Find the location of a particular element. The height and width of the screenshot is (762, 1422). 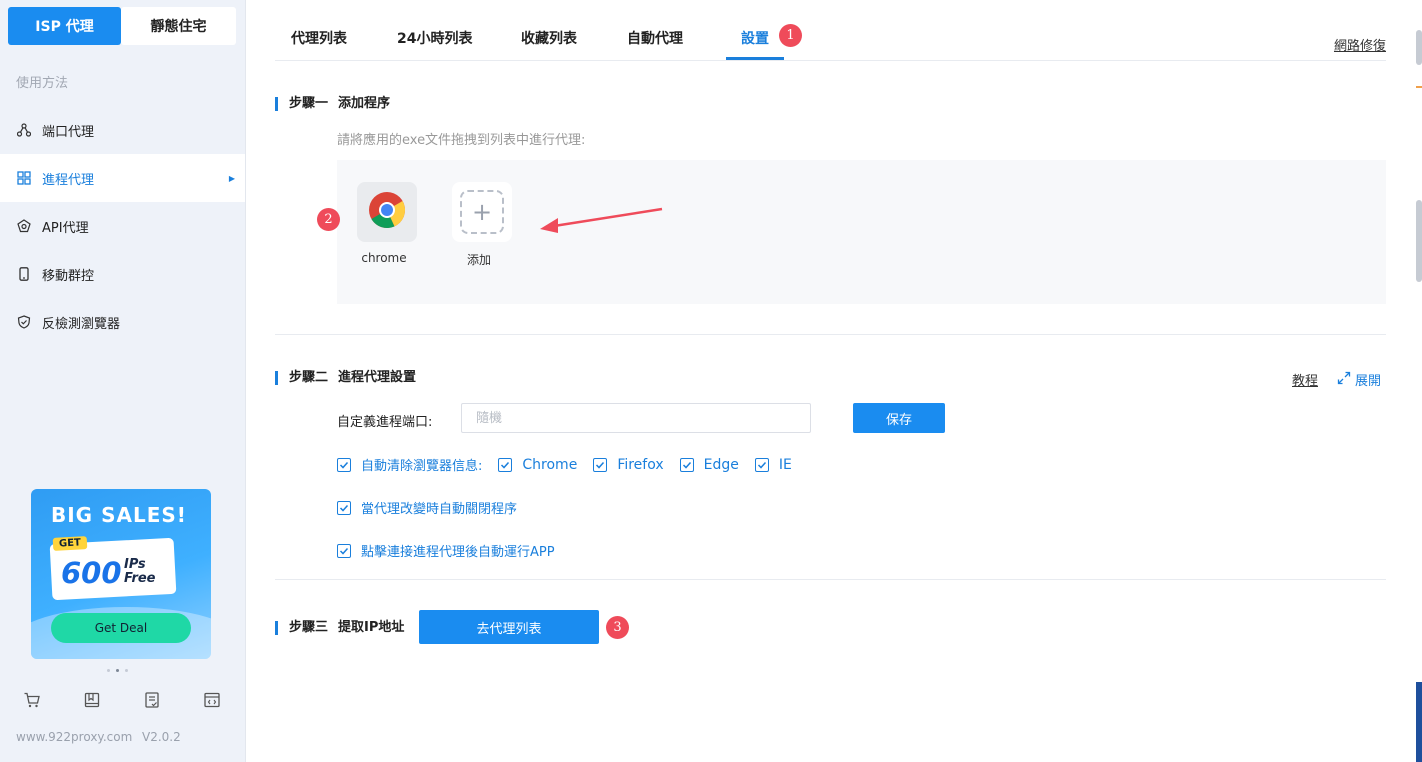

tab-bar: 代理列表 24小時列表 收藏列表 自動代理 設置 1 is located at coordinates (830, 30).